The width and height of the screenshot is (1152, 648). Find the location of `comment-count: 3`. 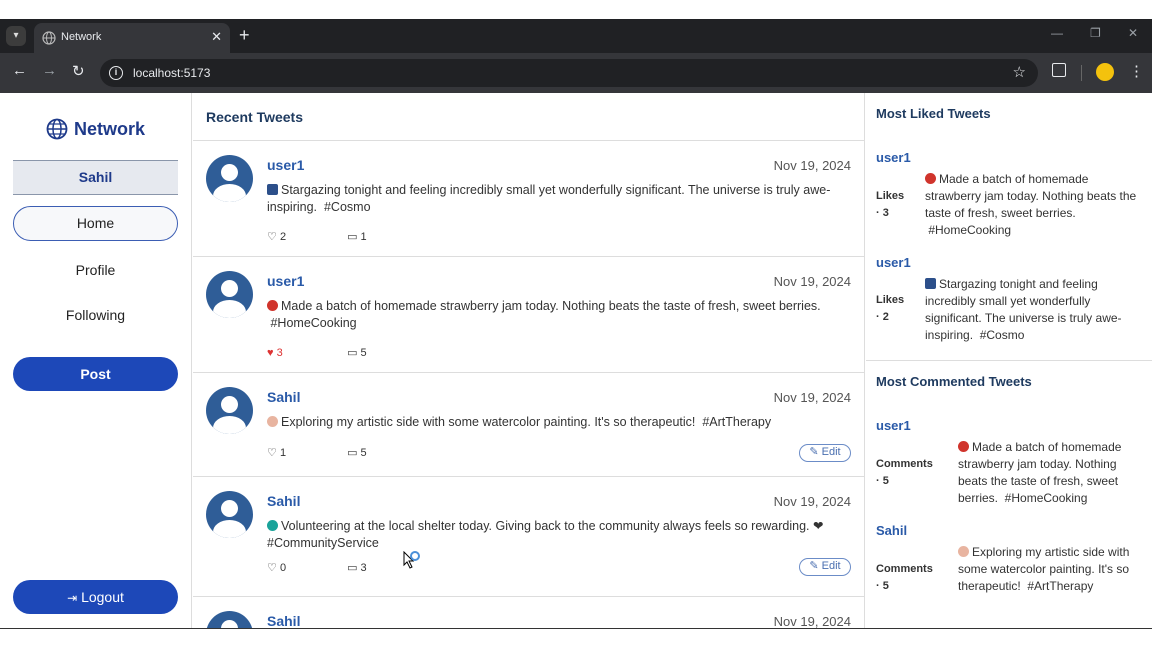

comment-count: 3 is located at coordinates (363, 568).